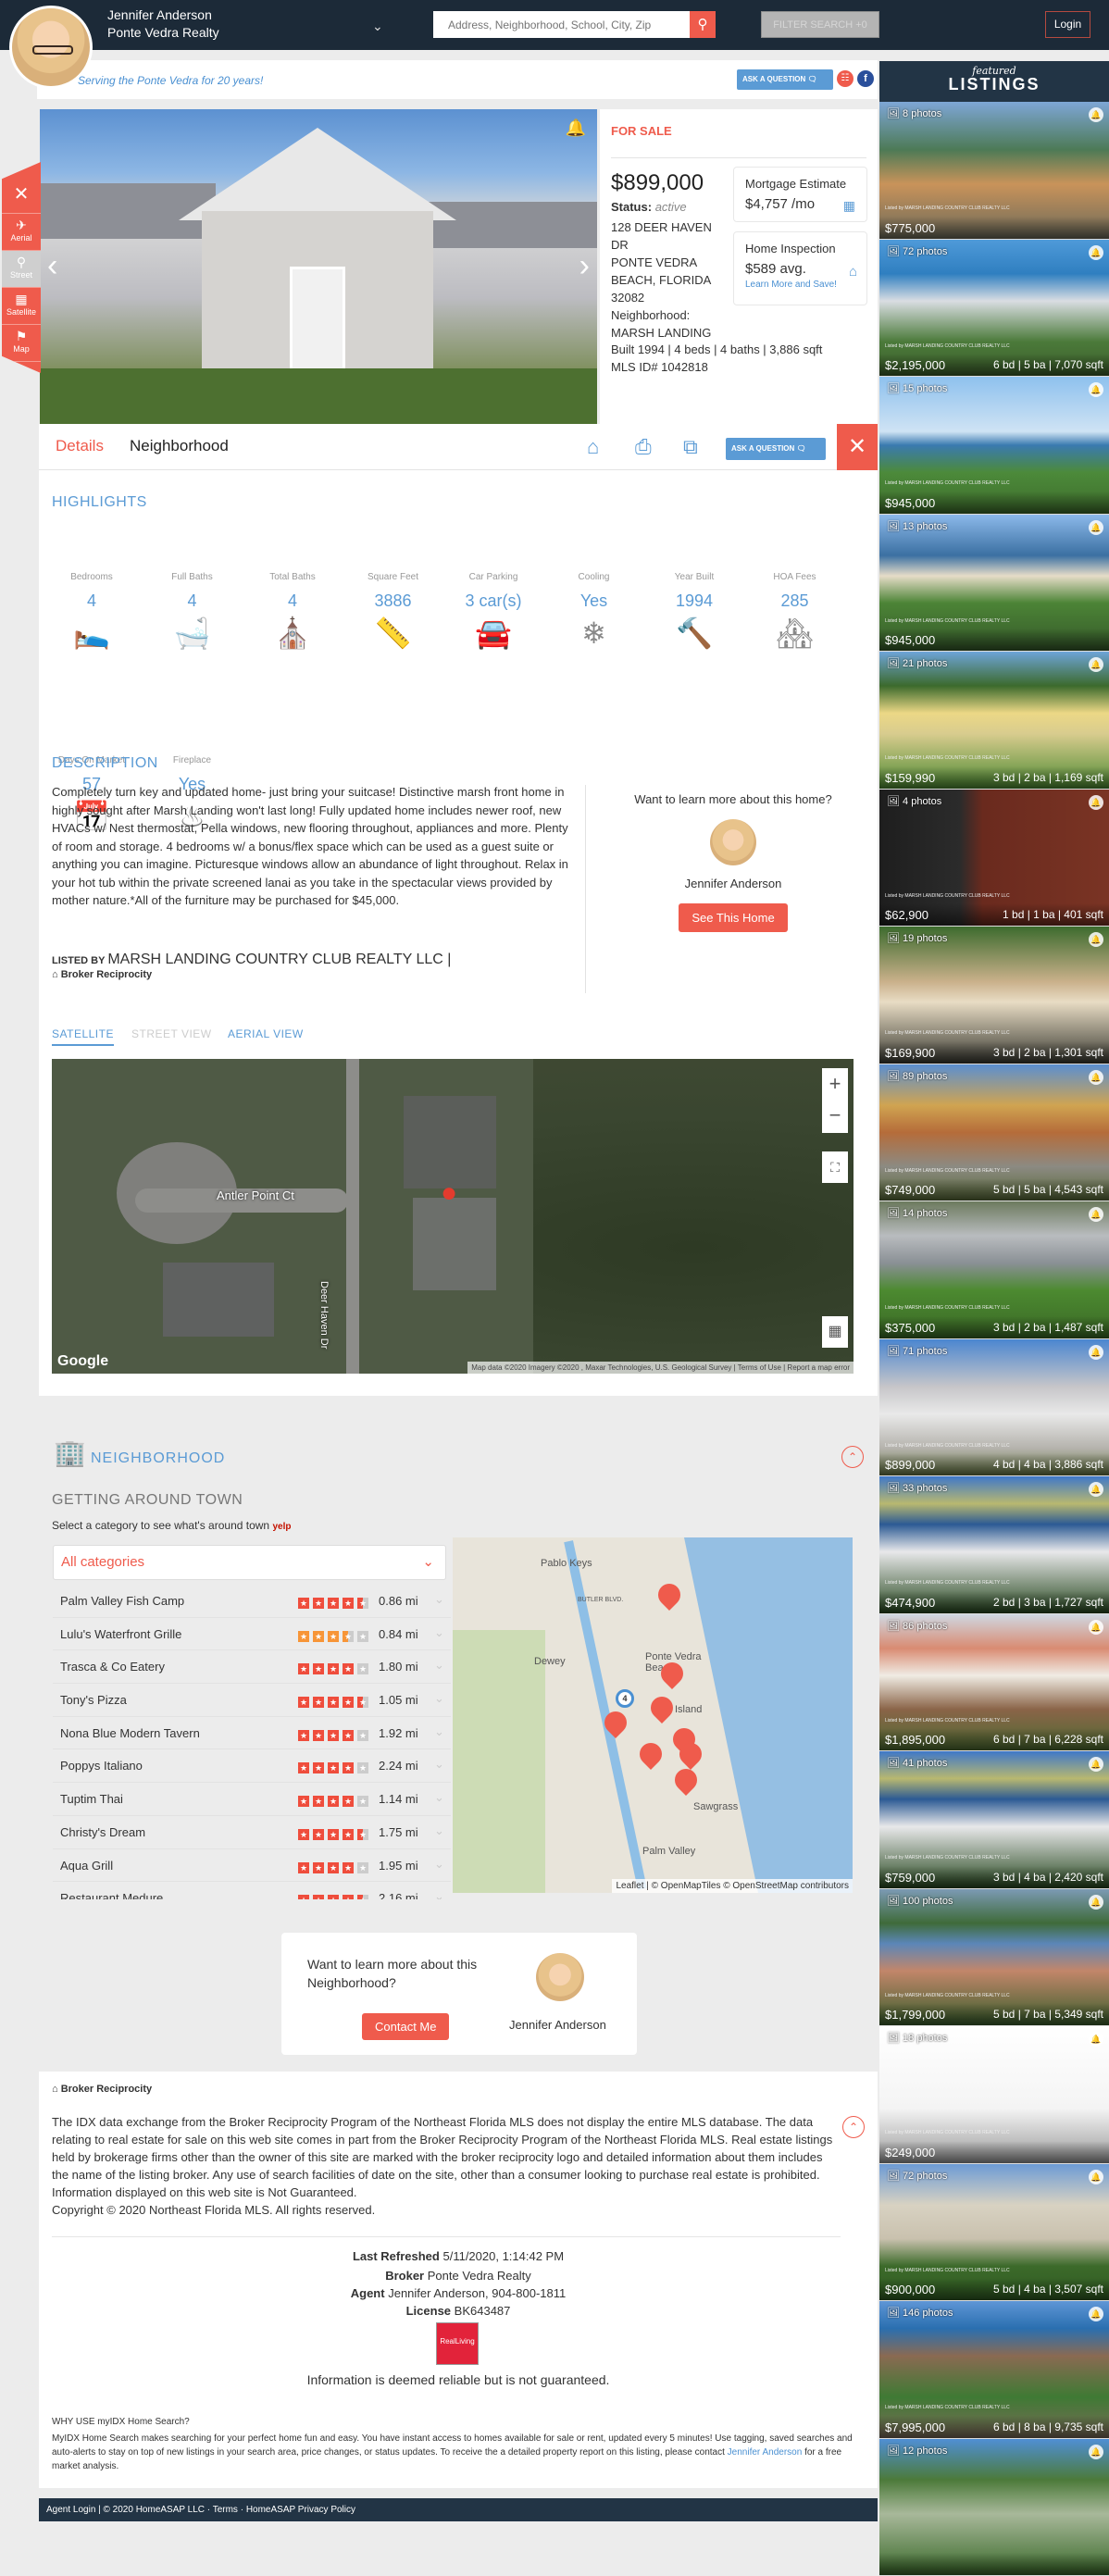  What do you see at coordinates (252, 1601) in the screenshot?
I see `business-row: Palm Valley Fish Camp★★★★★0.86 mi⌄` at bounding box center [252, 1601].